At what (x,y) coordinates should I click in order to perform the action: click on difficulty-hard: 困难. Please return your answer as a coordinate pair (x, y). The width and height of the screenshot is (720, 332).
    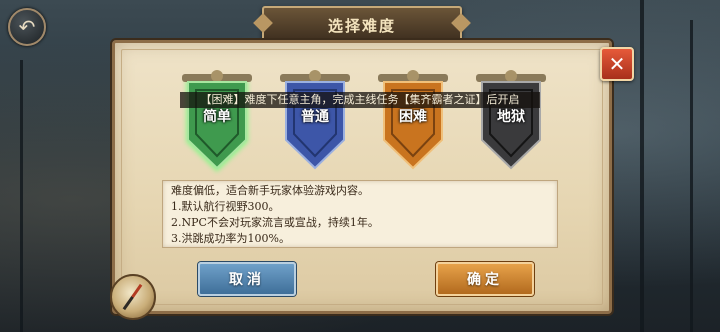
    Looking at the image, I should click on (413, 125).